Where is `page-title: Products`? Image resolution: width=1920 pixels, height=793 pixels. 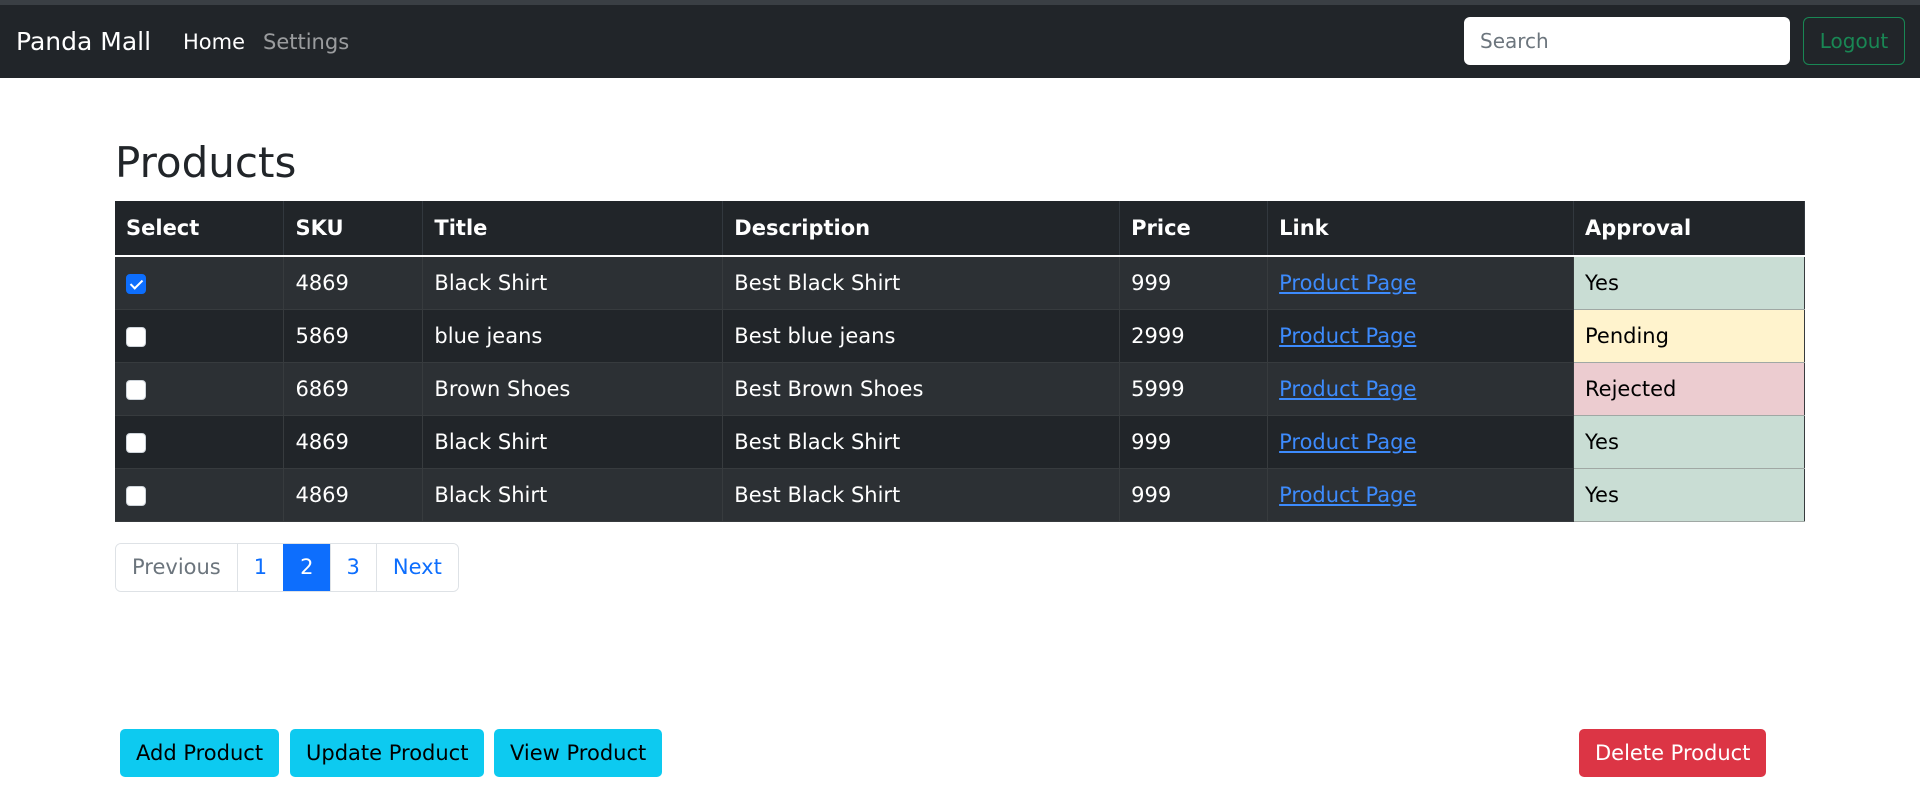 page-title: Products is located at coordinates (206, 162).